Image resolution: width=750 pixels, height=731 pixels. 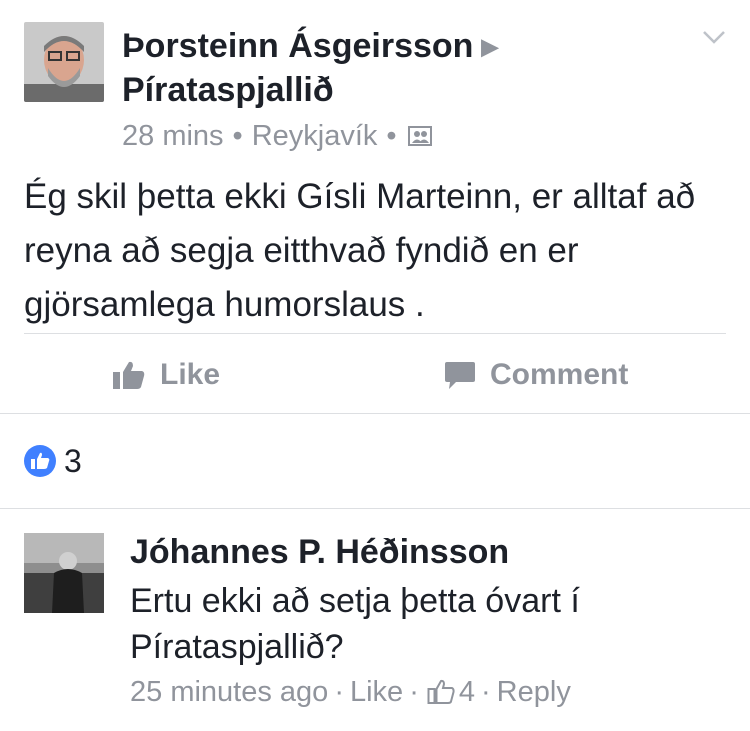 What do you see at coordinates (73, 461) in the screenshot?
I see `reaction-count: 3` at bounding box center [73, 461].